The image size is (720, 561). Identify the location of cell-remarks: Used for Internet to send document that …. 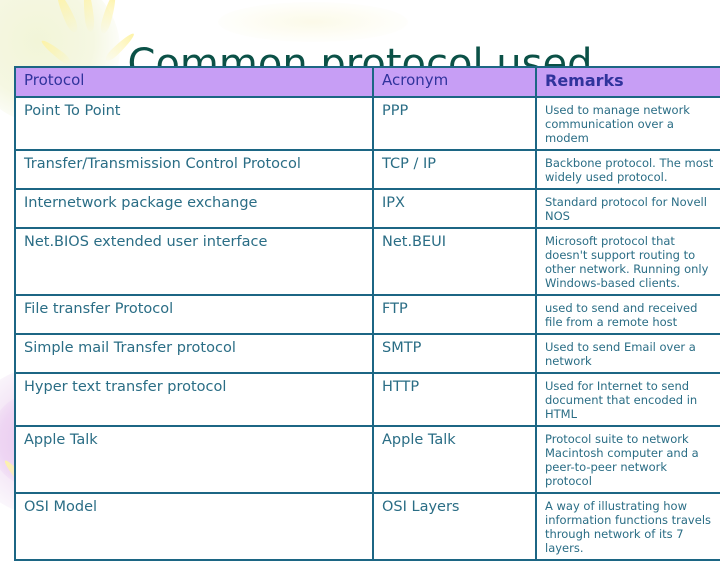
(627, 399).